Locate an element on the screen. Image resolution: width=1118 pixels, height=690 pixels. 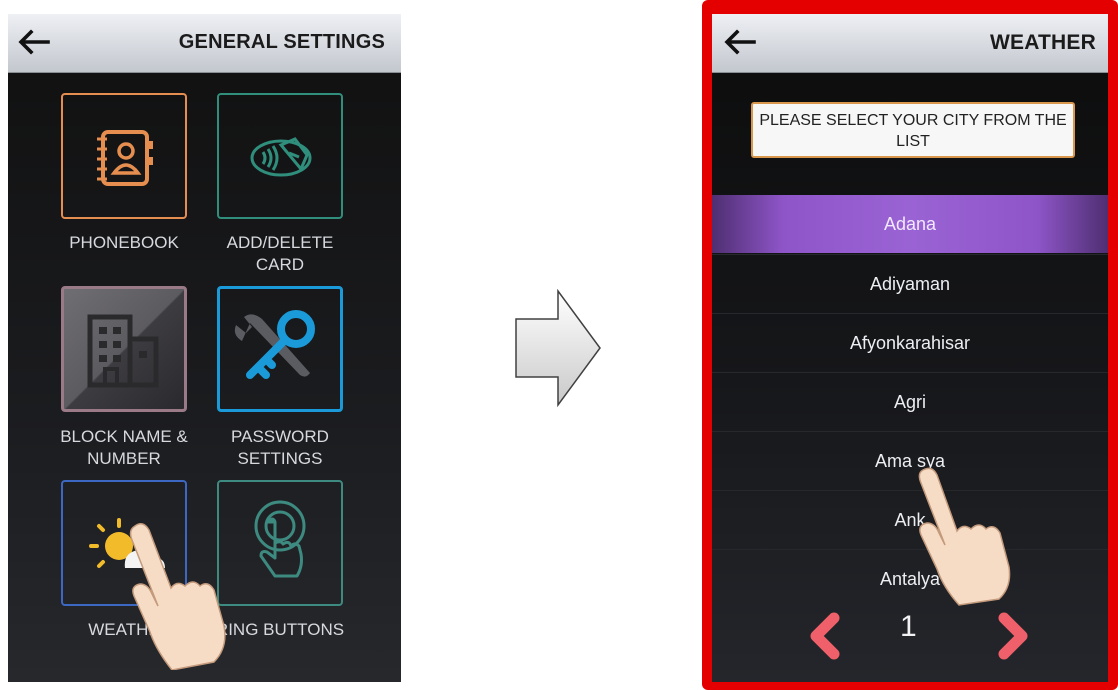
page-title: WEATHER is located at coordinates (1042, 42).